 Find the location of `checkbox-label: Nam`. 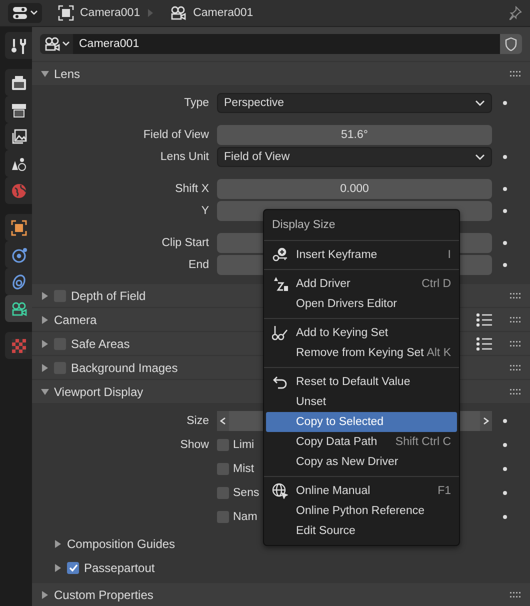

checkbox-label: Nam is located at coordinates (245, 517).